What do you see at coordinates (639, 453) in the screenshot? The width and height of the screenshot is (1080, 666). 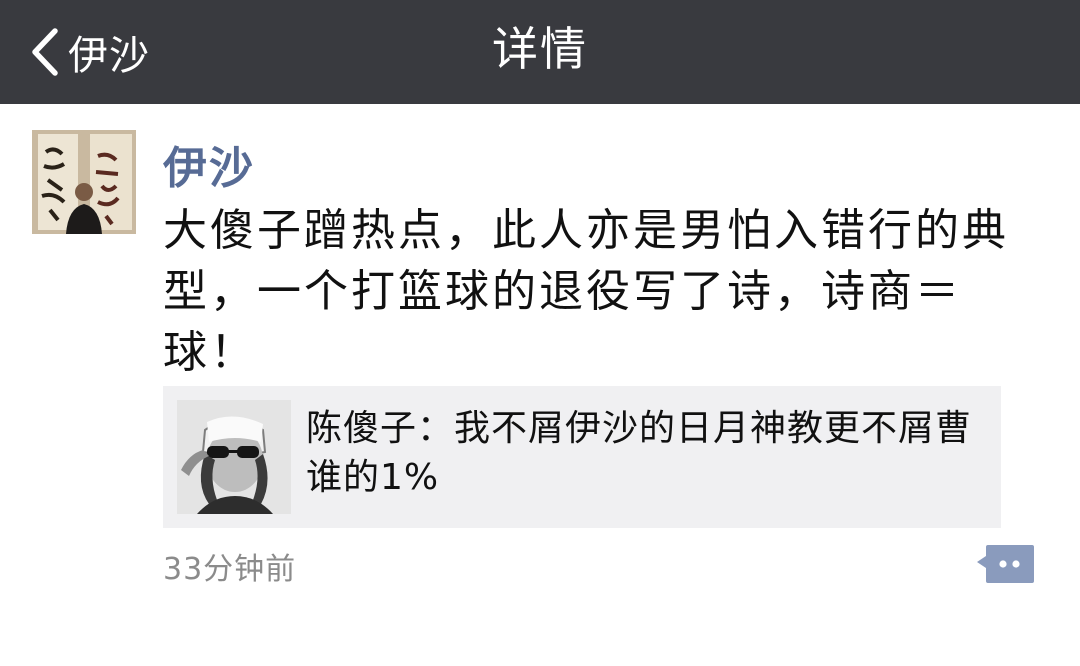 I see `shared-title: 陈傻子：我不屑伊沙的日月神教更不屑曹谁的1%` at bounding box center [639, 453].